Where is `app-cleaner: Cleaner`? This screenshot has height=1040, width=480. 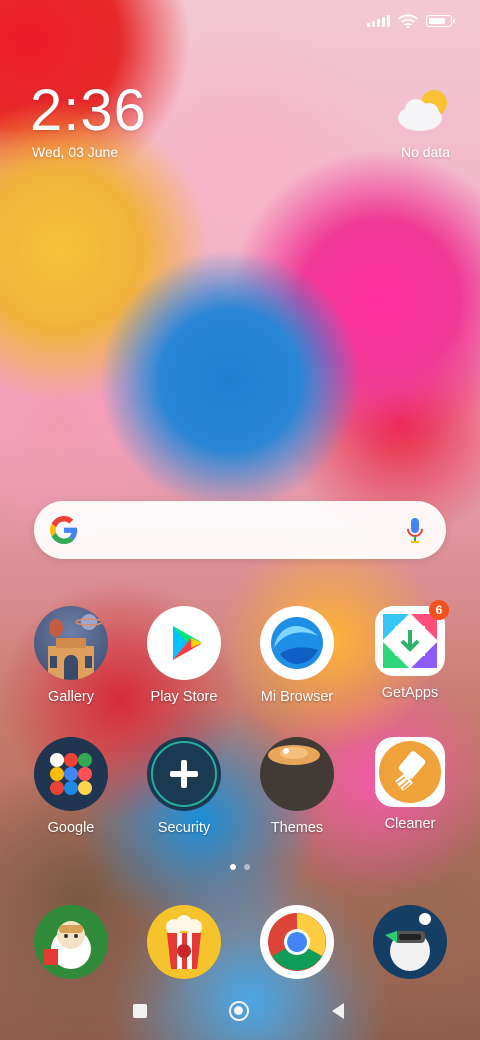
app-cleaner: Cleaner is located at coordinates (410, 784).